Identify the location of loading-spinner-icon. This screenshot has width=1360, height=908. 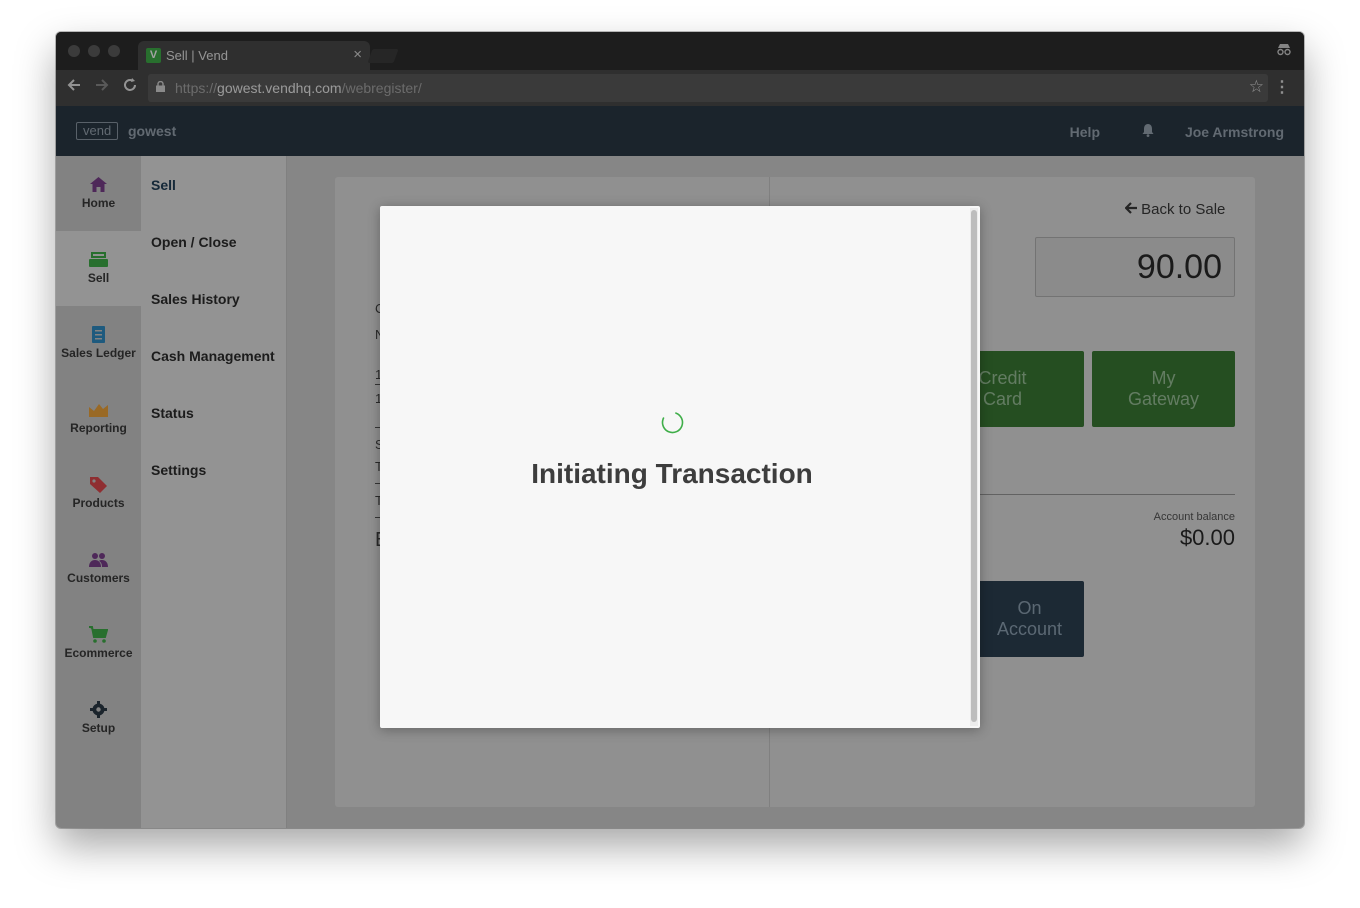
(672, 422).